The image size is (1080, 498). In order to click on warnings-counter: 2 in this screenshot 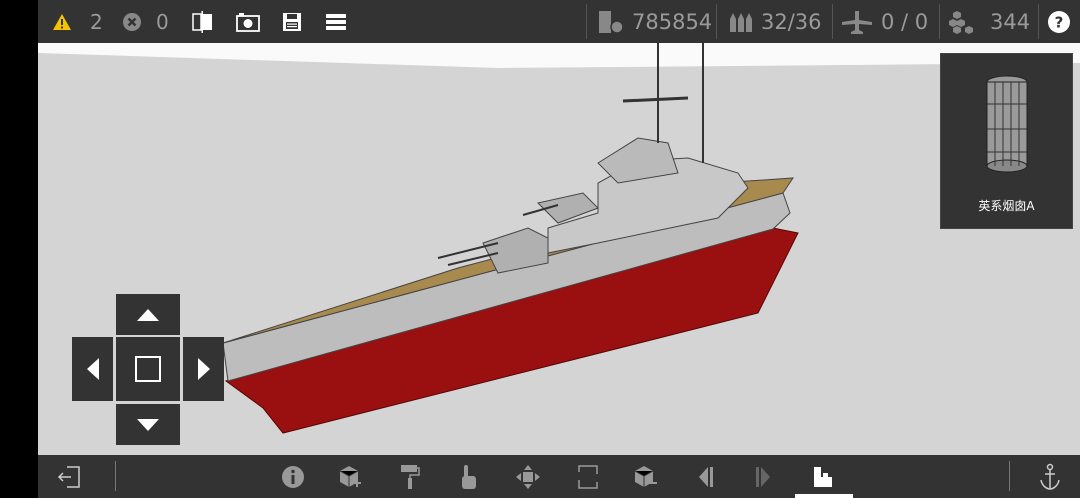, I will do `click(77, 21)`.